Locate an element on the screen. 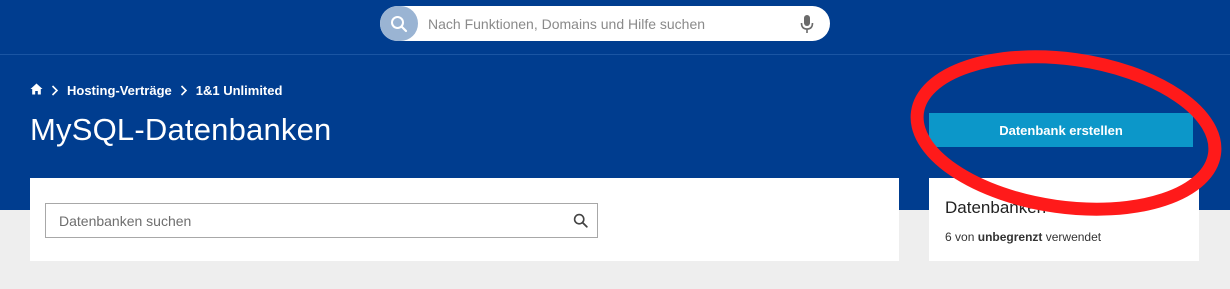 This screenshot has width=1230, height=289. usage-used: verwendet is located at coordinates (1073, 237).